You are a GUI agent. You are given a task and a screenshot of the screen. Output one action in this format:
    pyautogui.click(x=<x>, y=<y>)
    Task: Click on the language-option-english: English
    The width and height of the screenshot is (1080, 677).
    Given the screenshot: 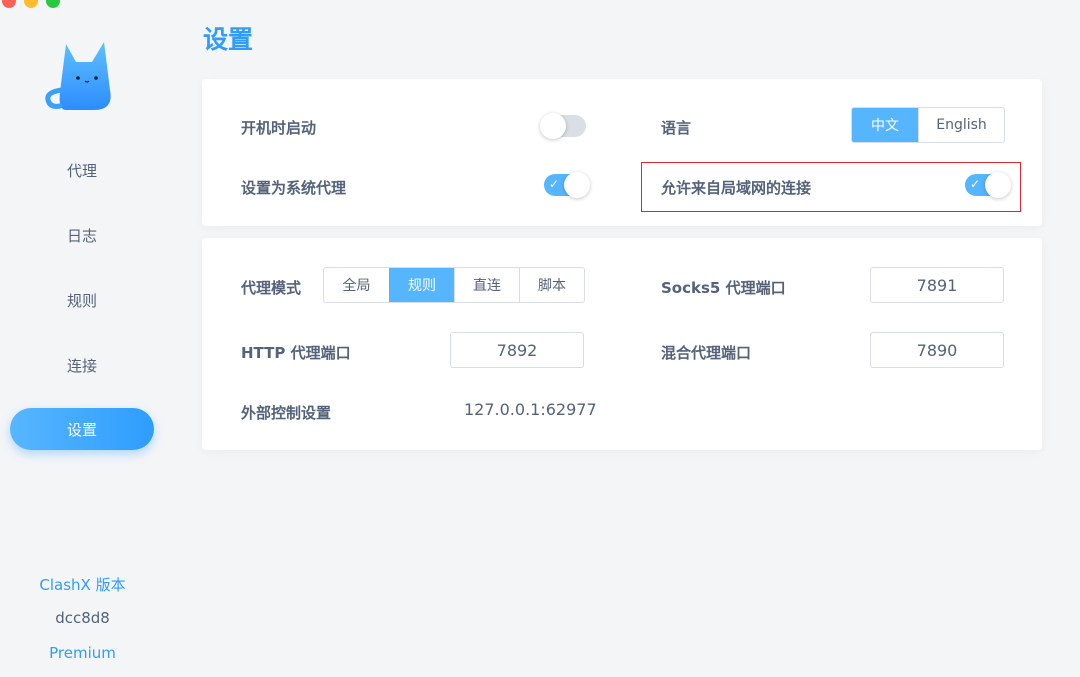 What is the action you would take?
    pyautogui.click(x=961, y=125)
    